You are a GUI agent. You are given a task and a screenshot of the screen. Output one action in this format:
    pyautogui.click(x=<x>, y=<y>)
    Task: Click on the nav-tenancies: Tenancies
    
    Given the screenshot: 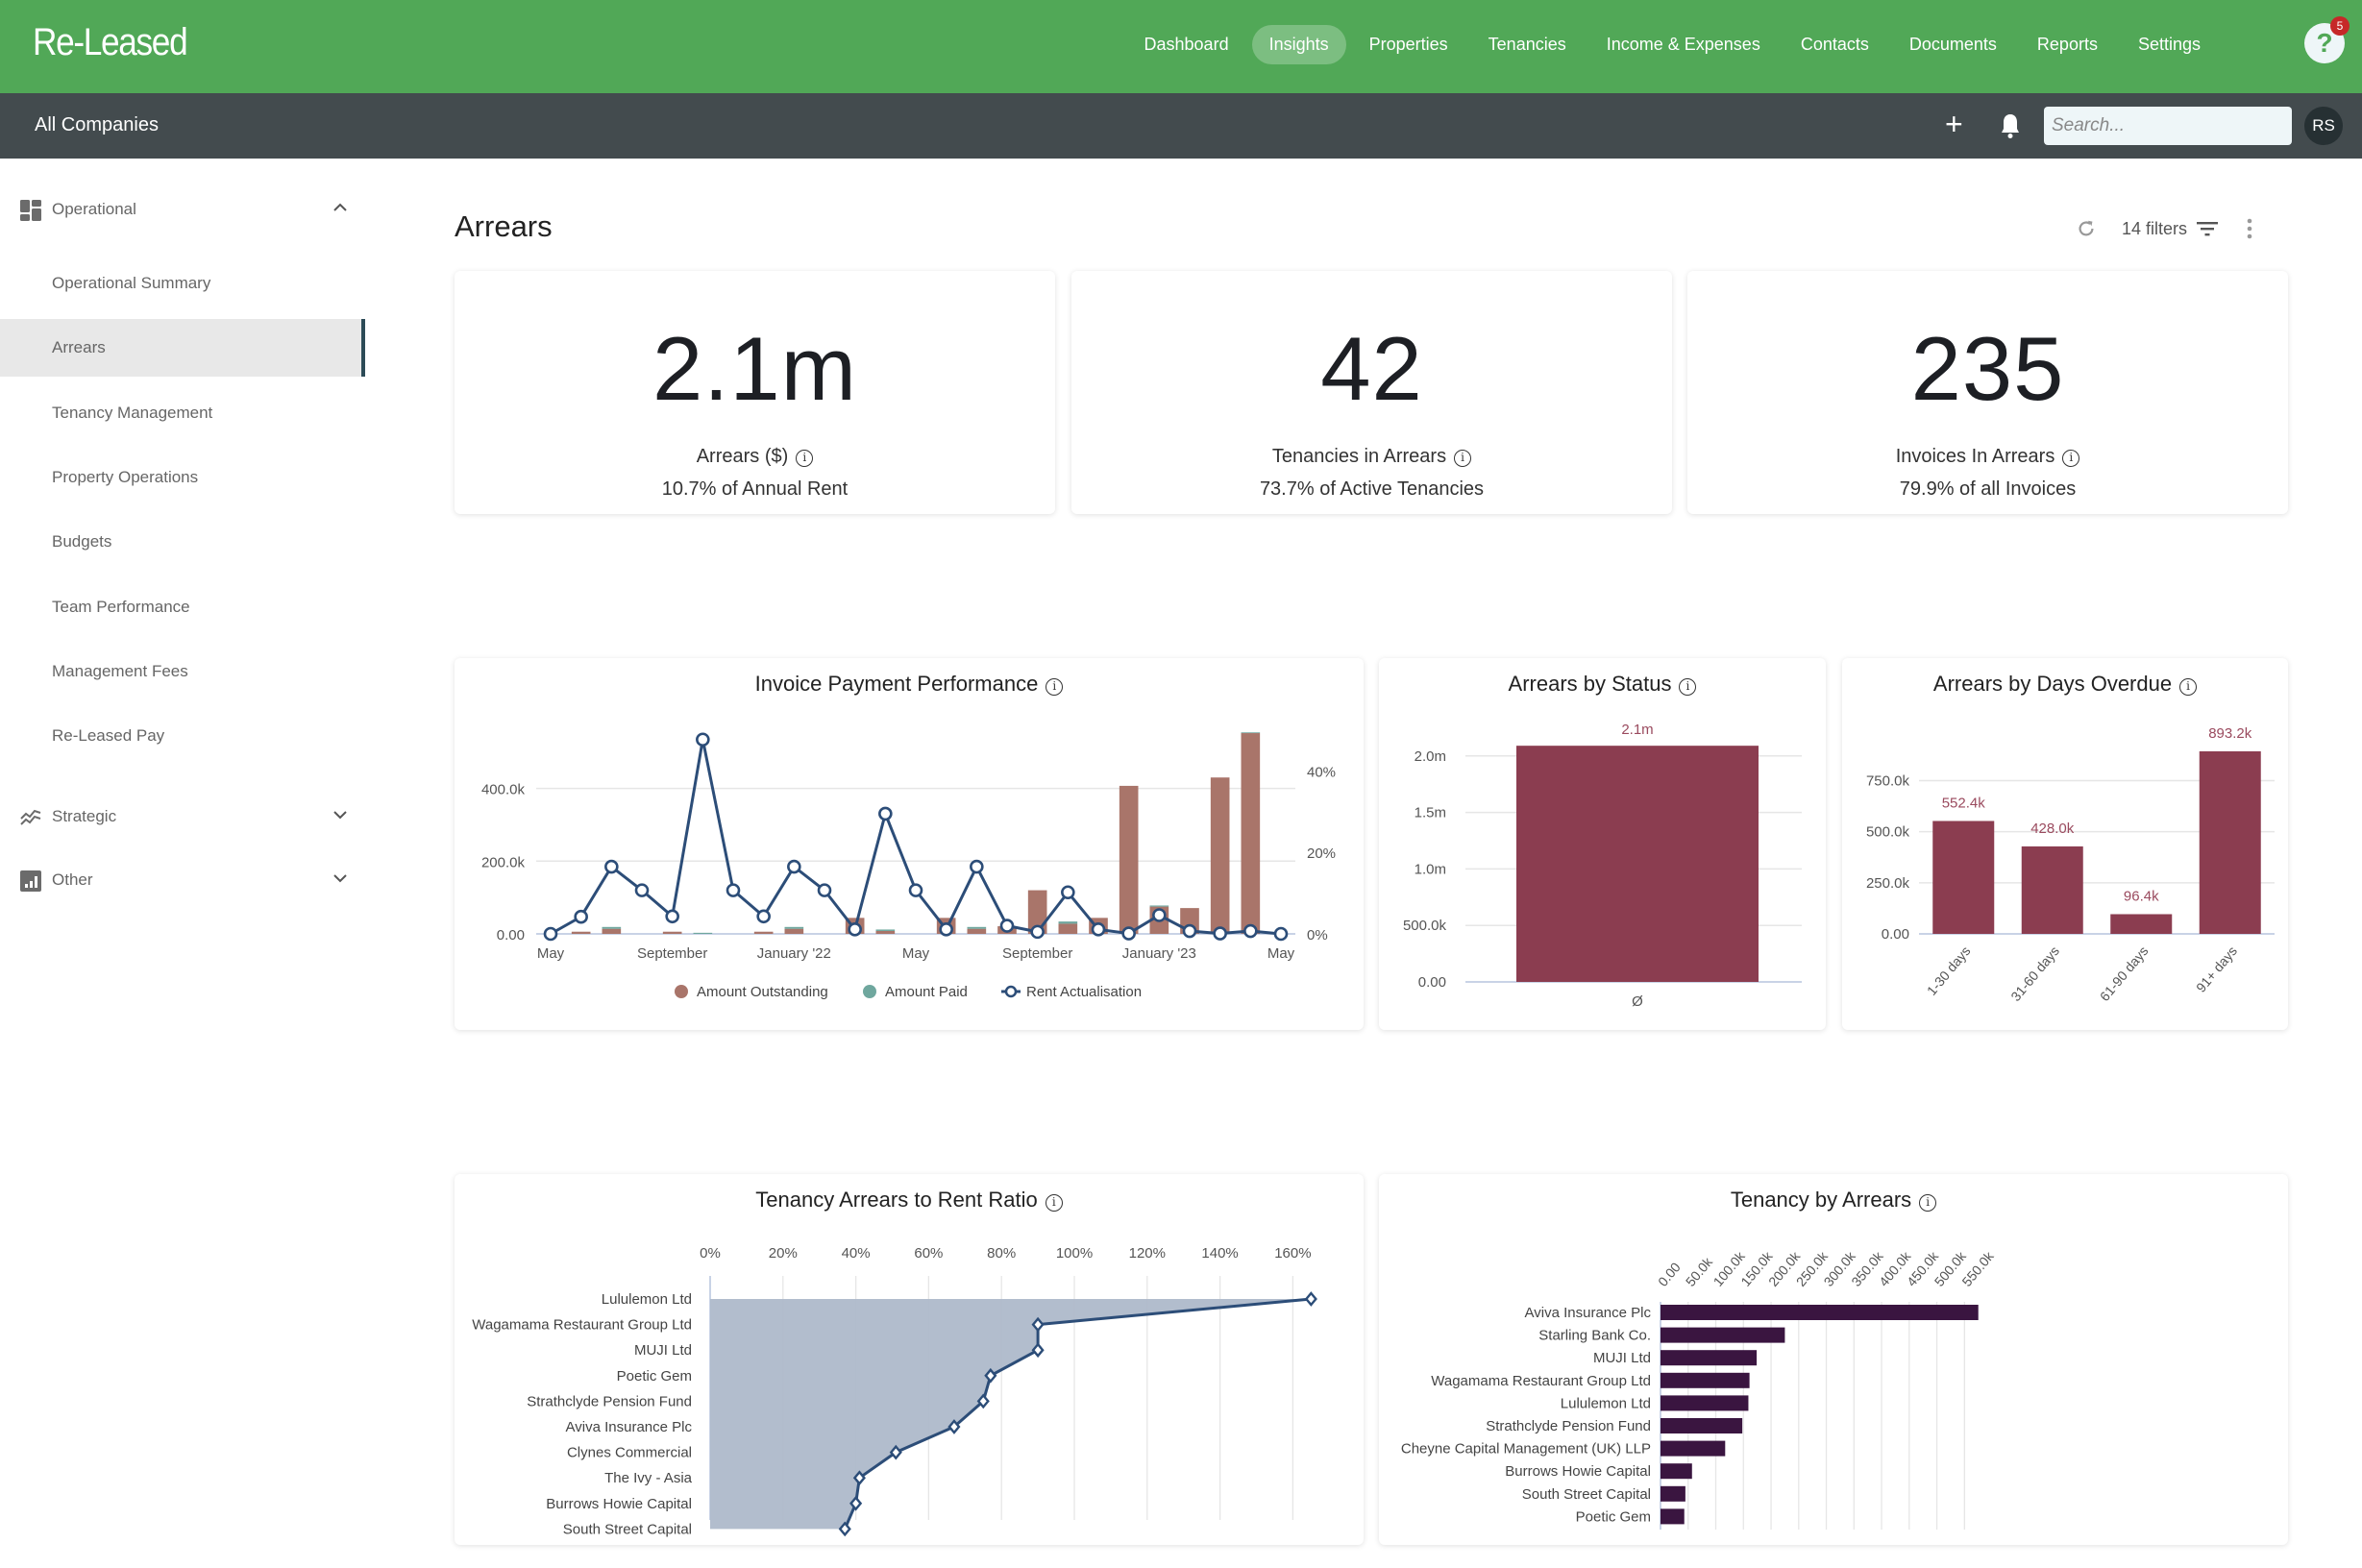 What is the action you would take?
    pyautogui.click(x=1527, y=44)
    